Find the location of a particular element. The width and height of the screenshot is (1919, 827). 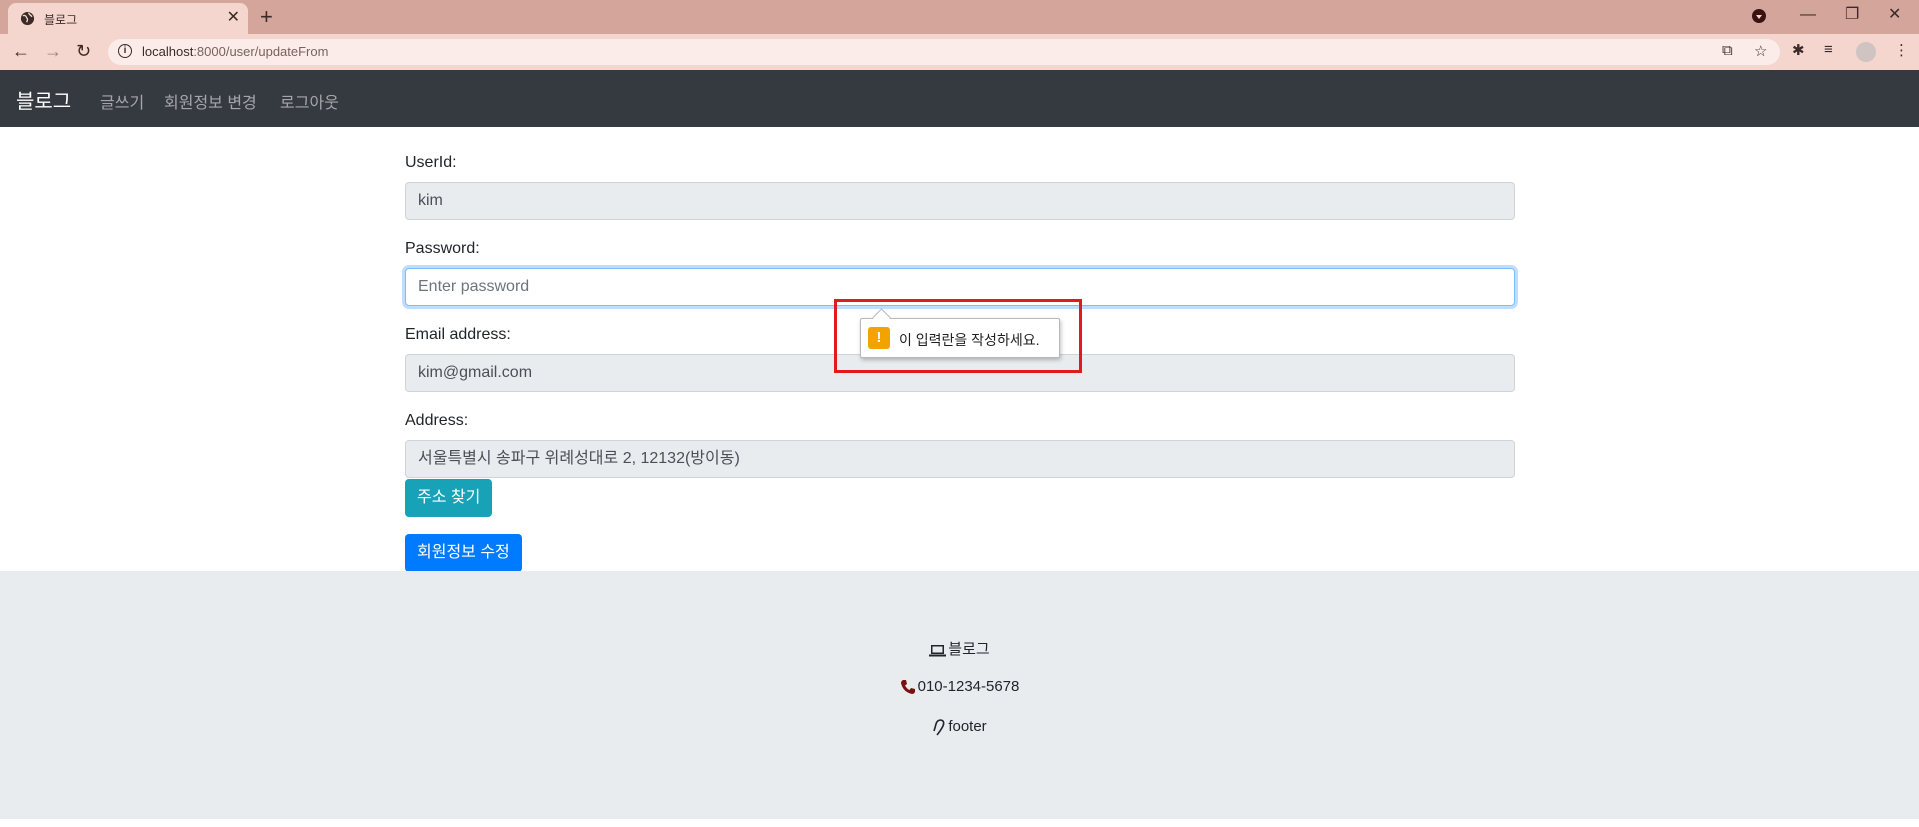

forward-arrow-icon: → is located at coordinates (53, 51).